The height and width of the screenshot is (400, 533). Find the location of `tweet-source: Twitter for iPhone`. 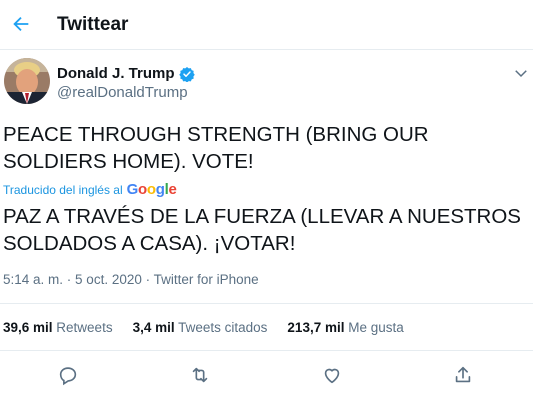

tweet-source: Twitter for iPhone is located at coordinates (206, 279).